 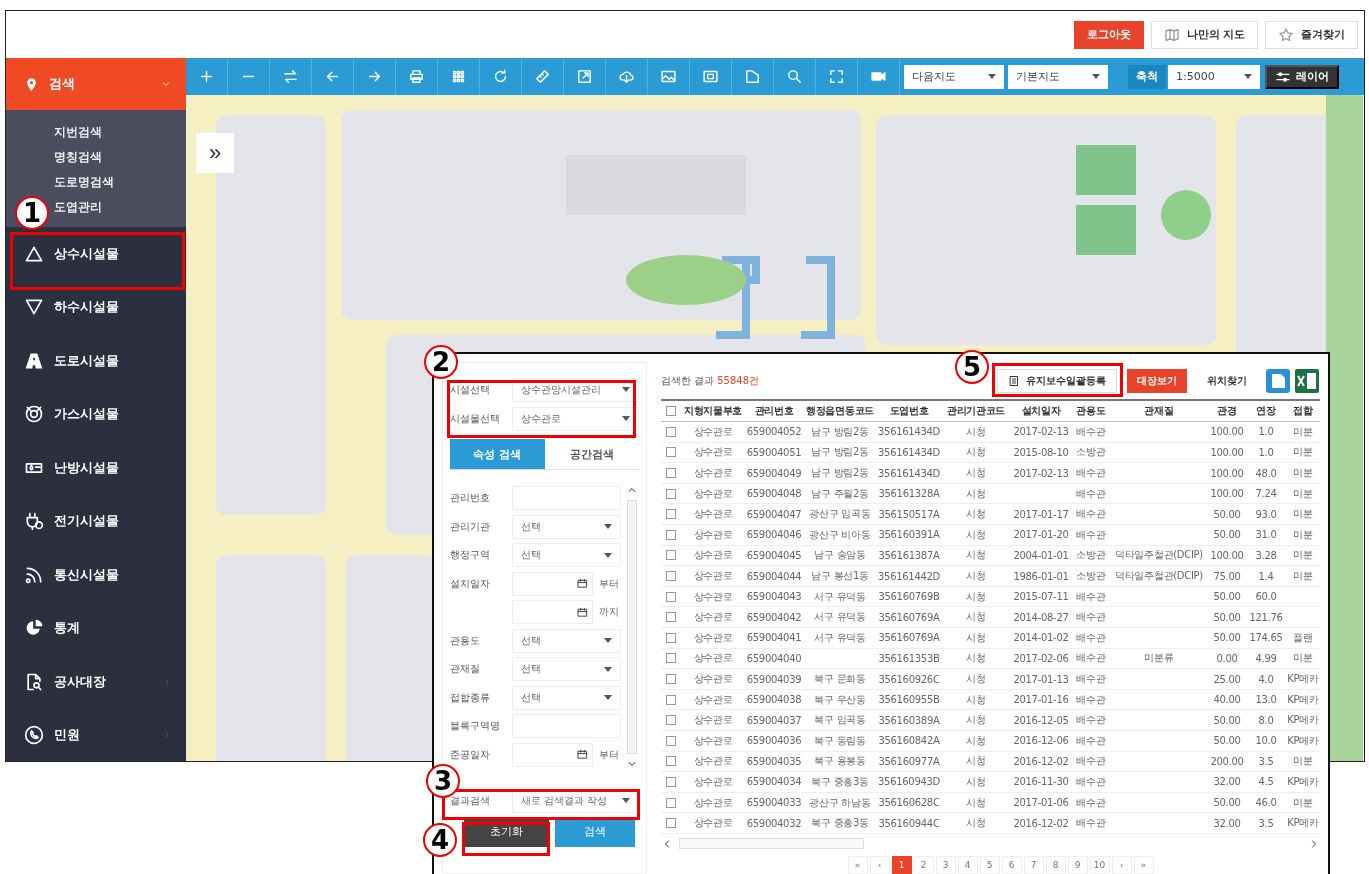 I want to click on plus-icon, so click(x=206, y=76).